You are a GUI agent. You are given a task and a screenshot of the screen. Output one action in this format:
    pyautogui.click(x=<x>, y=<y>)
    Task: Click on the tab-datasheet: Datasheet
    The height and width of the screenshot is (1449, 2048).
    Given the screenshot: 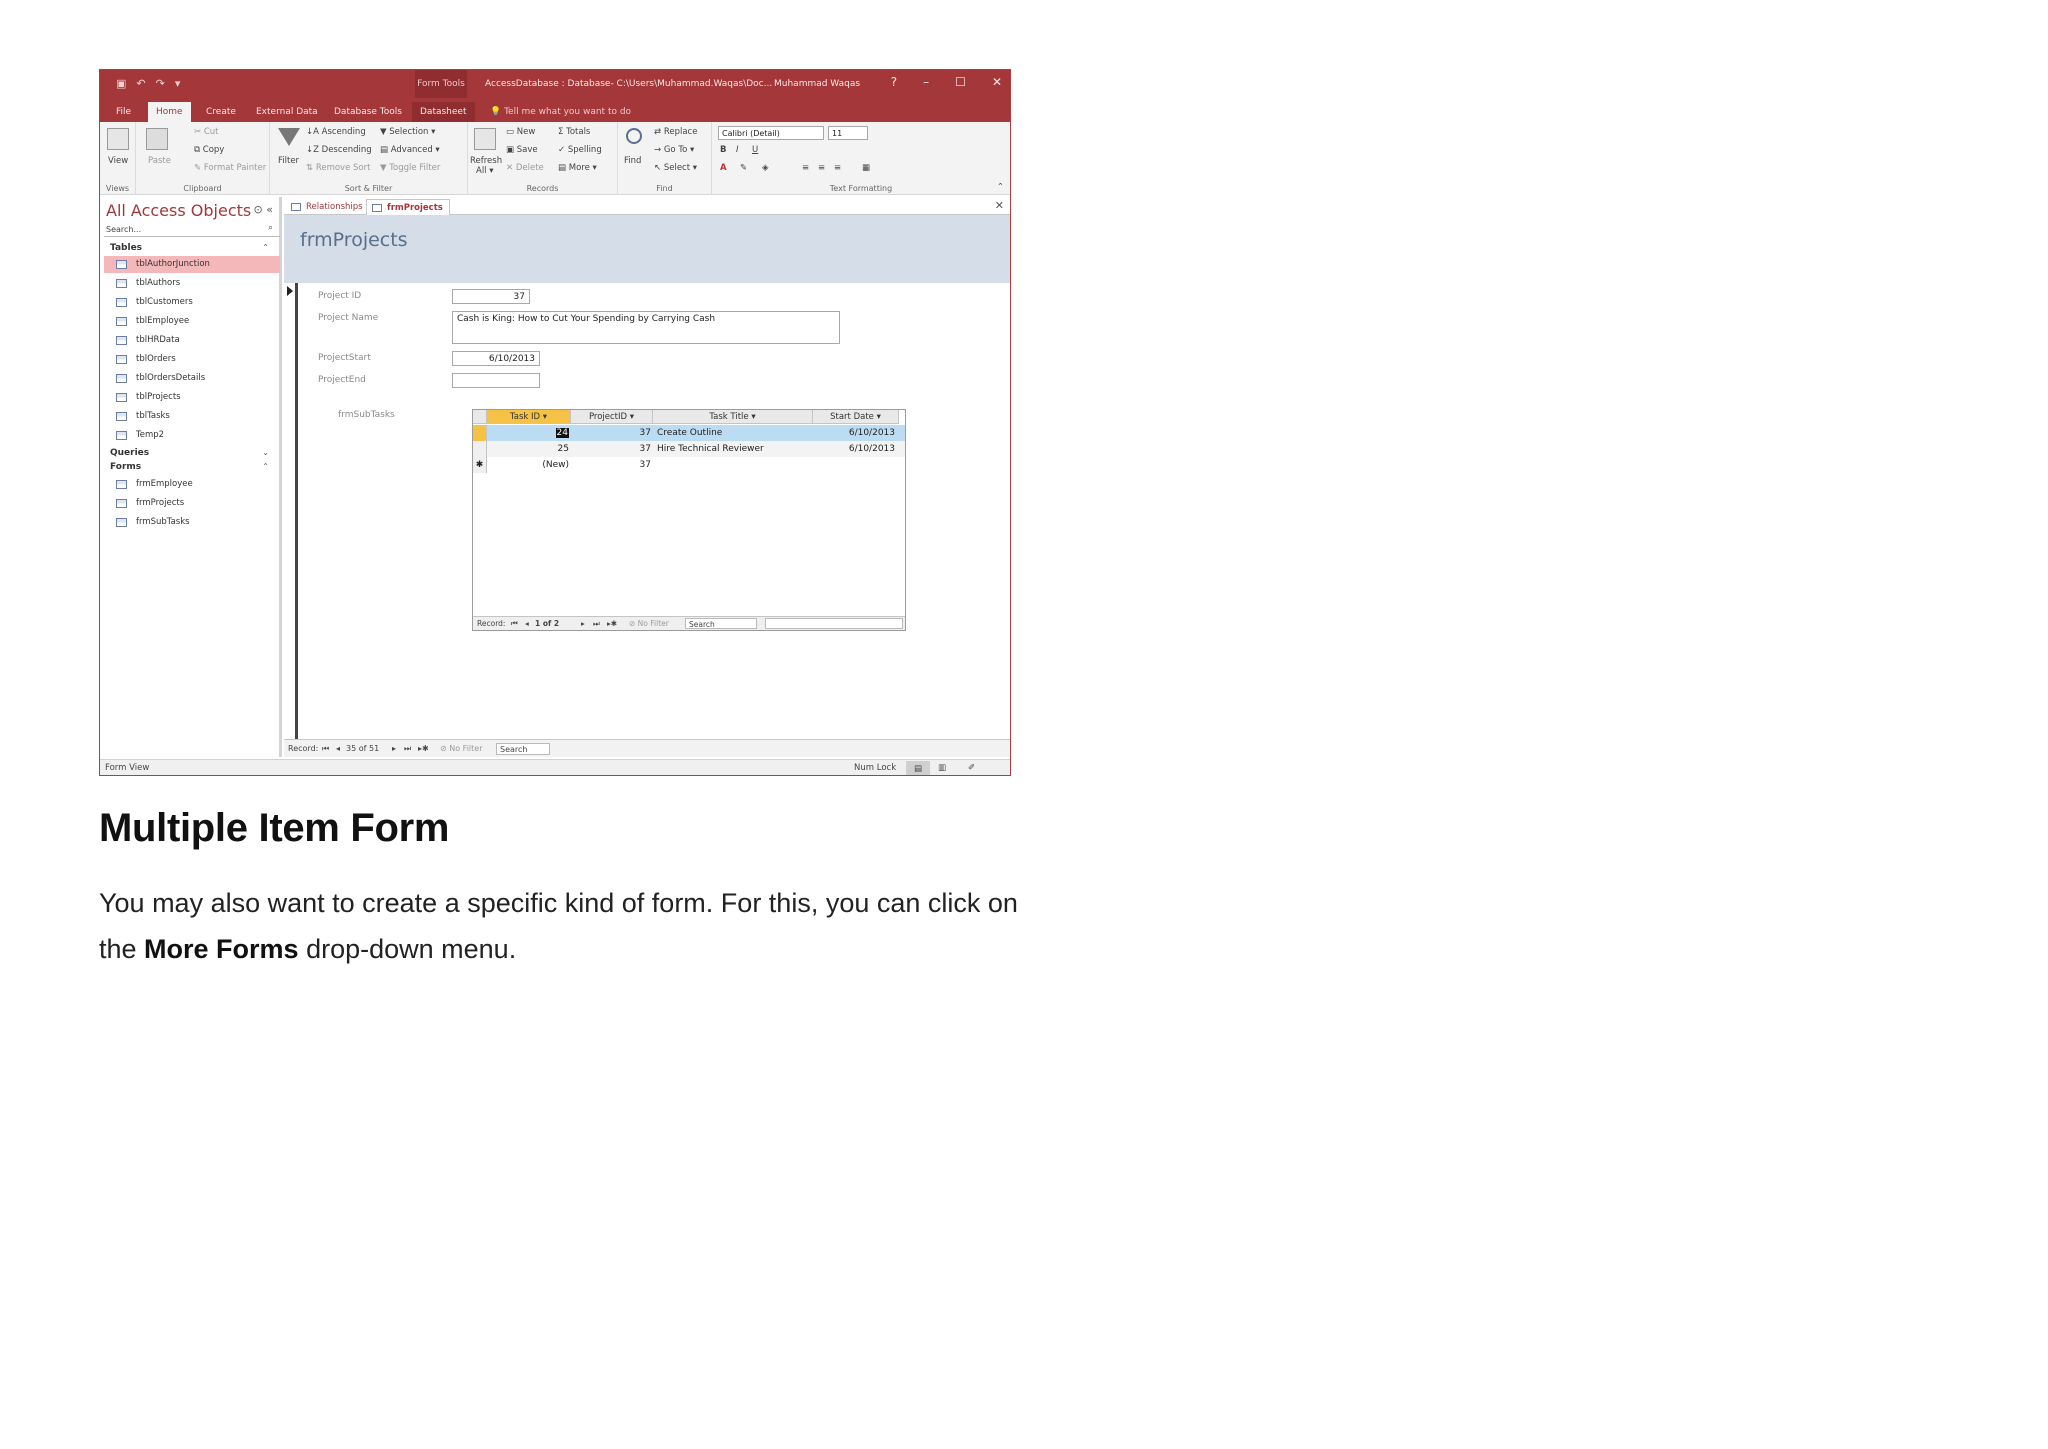 What is the action you would take?
    pyautogui.click(x=443, y=112)
    